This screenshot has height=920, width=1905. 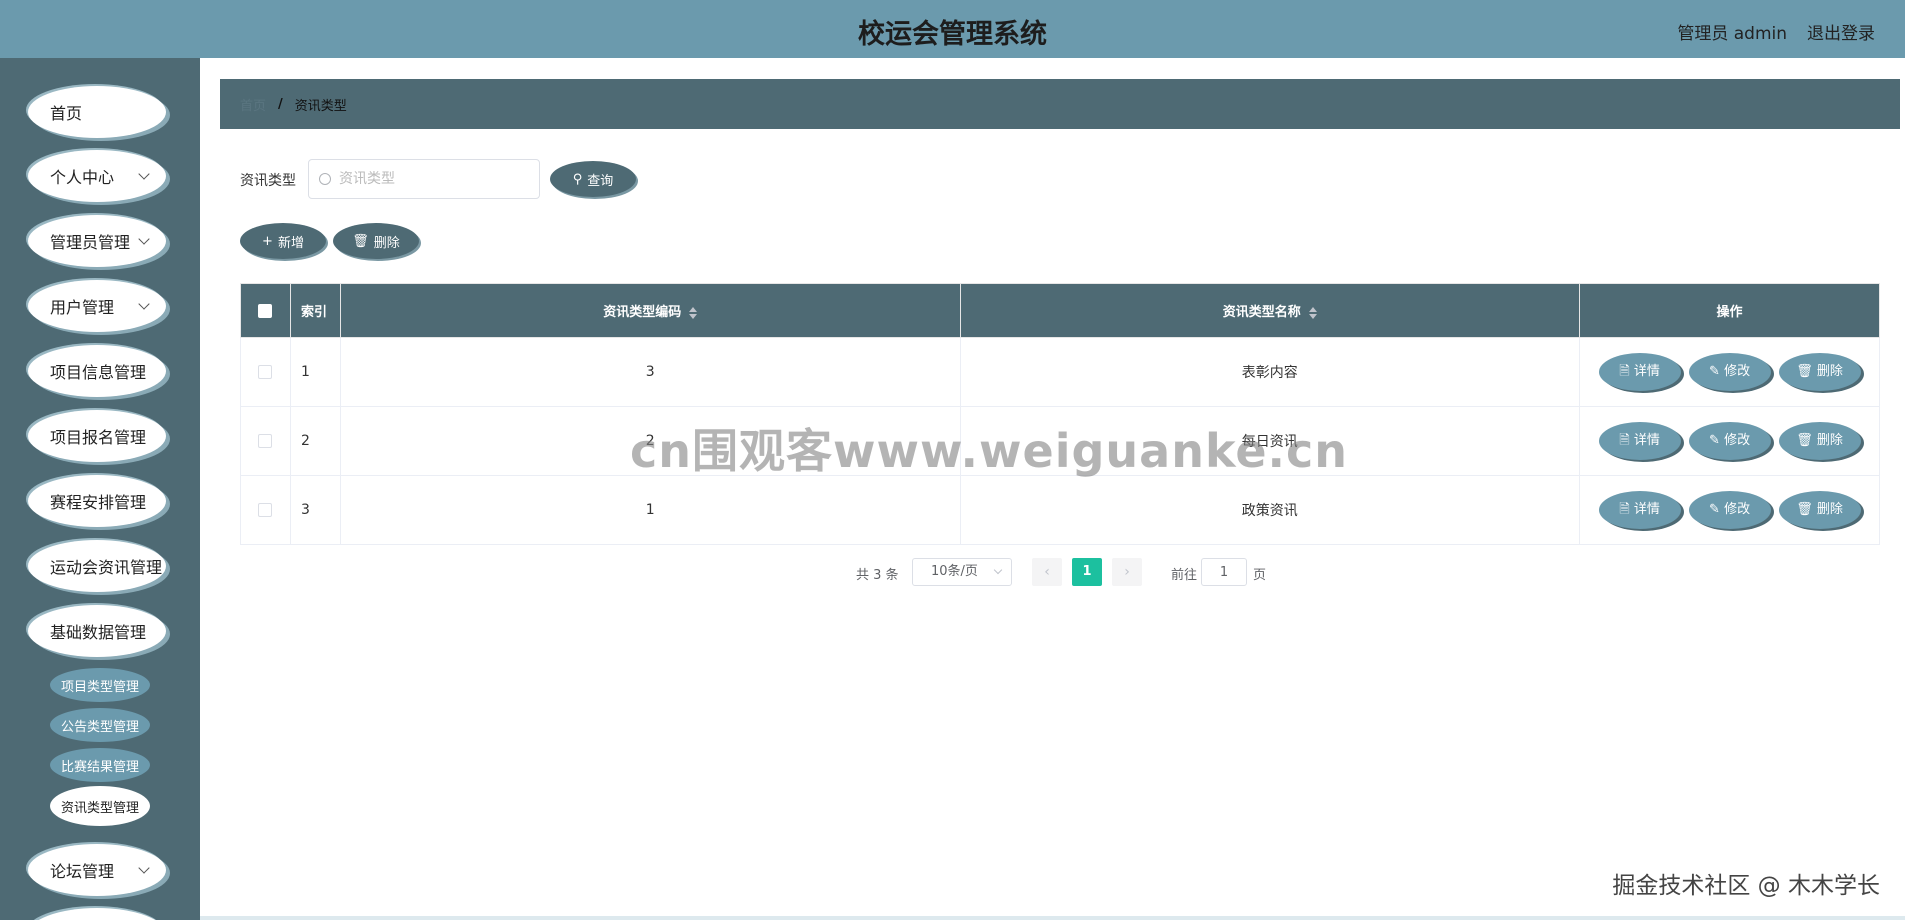 I want to click on search-button-label: 查询, so click(x=600, y=181).